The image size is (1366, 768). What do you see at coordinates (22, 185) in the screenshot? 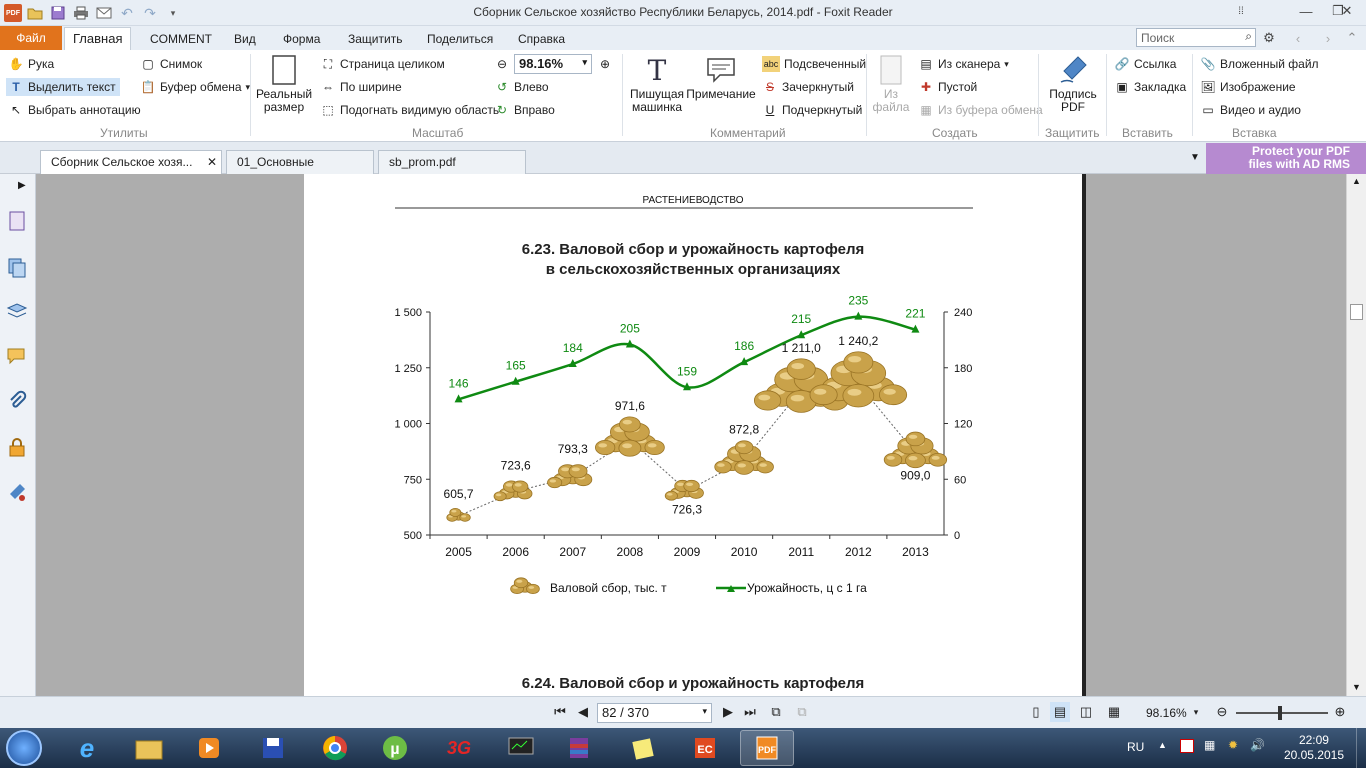
I see `panel-expand-icon: ▶` at bounding box center [22, 185].